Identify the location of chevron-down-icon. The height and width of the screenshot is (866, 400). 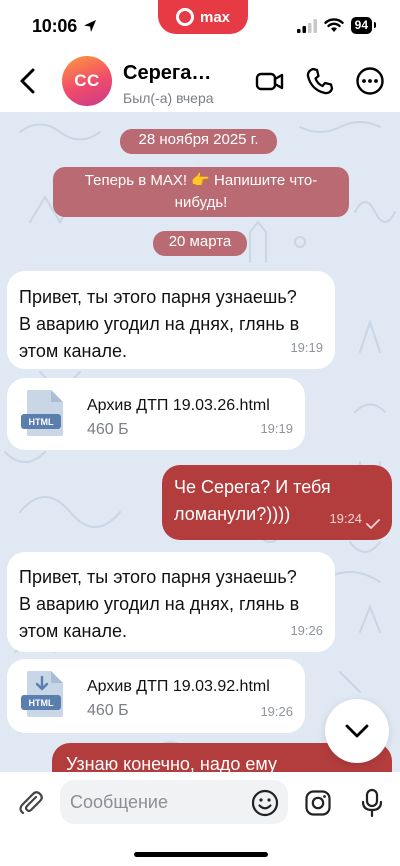
(357, 731).